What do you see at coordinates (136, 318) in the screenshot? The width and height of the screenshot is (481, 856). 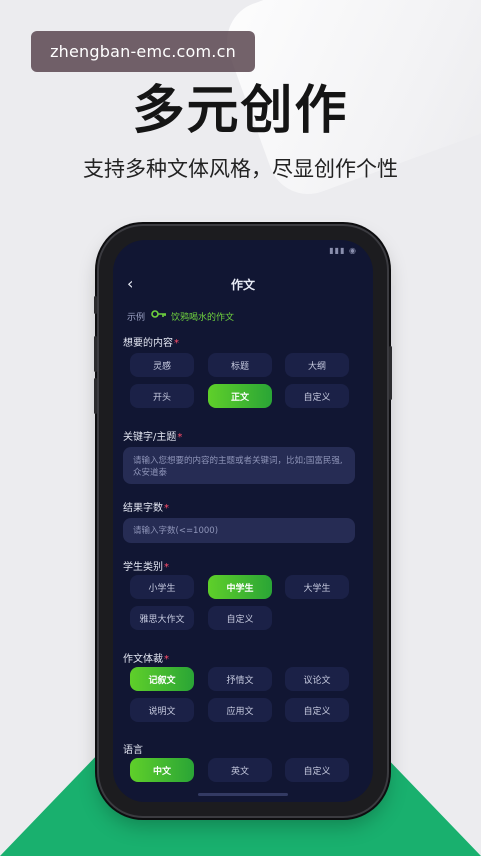 I see `example-label: 示例` at bounding box center [136, 318].